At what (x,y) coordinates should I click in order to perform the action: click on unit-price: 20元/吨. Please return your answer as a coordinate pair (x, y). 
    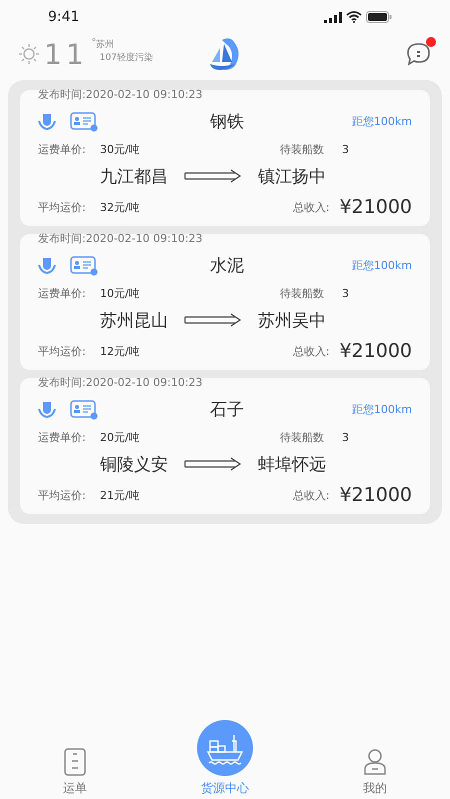
    Looking at the image, I should click on (120, 437).